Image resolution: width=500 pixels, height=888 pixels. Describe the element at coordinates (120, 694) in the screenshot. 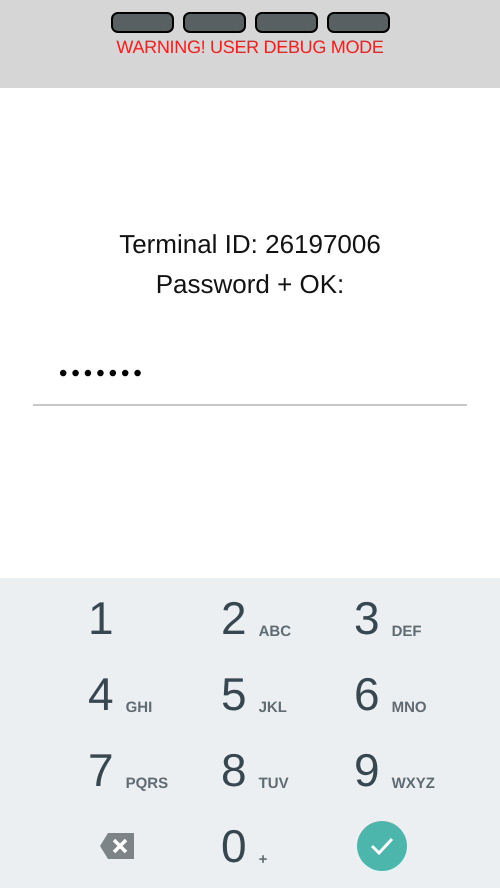

I see `keypad-key: 4 GHI` at that location.